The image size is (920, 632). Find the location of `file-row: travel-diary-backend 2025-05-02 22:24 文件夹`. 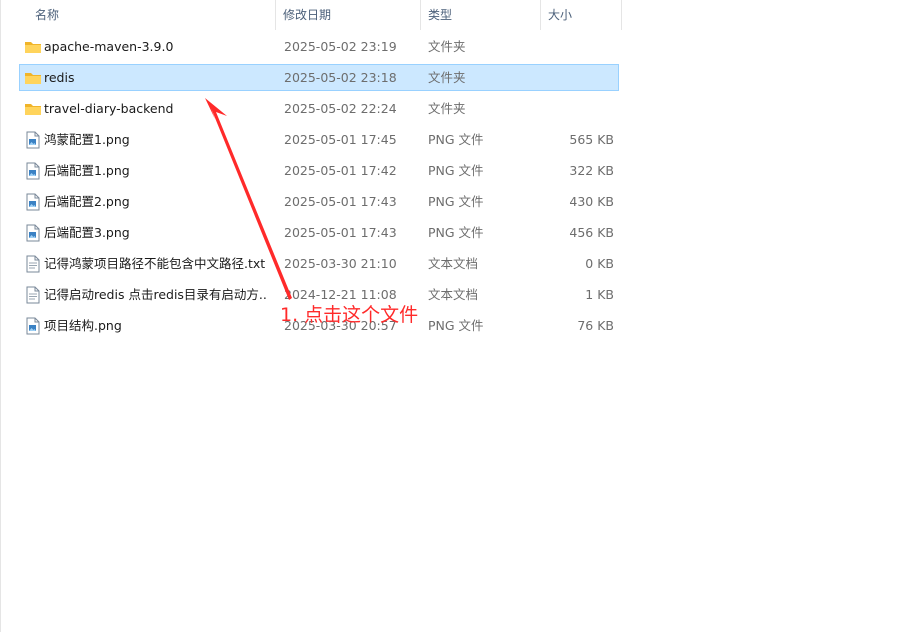

file-row: travel-diary-backend 2025-05-02 22:24 文件夹 is located at coordinates (319, 108).